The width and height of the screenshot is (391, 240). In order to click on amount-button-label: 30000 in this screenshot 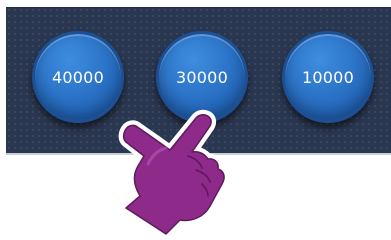, I will do `click(202, 77)`.